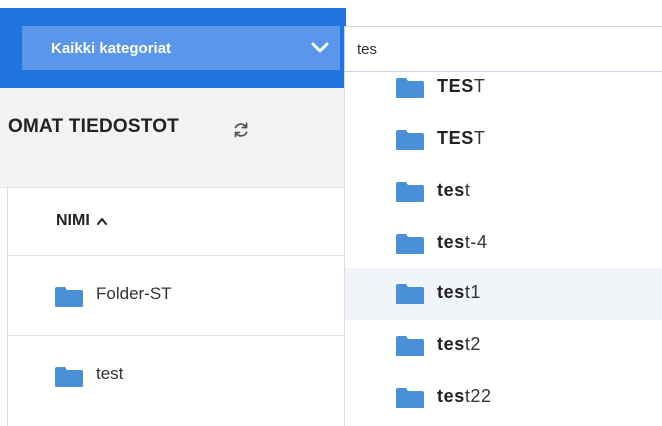 This screenshot has height=426, width=662. Describe the element at coordinates (503, 244) in the screenshot. I see `suggestion-item: test-4` at that location.